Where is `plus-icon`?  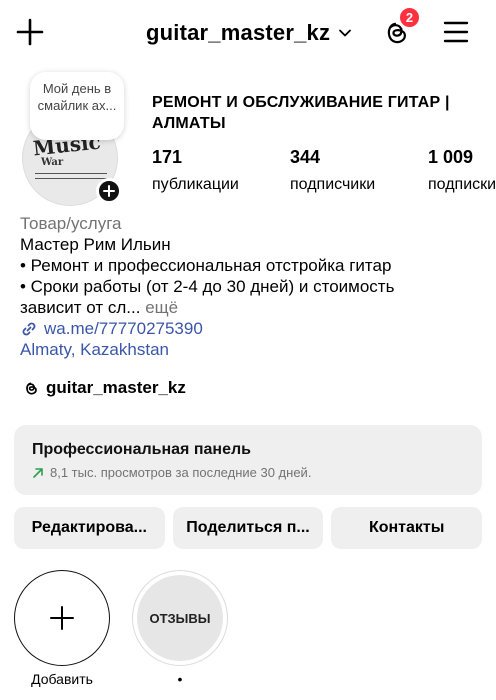 plus-icon is located at coordinates (62, 618).